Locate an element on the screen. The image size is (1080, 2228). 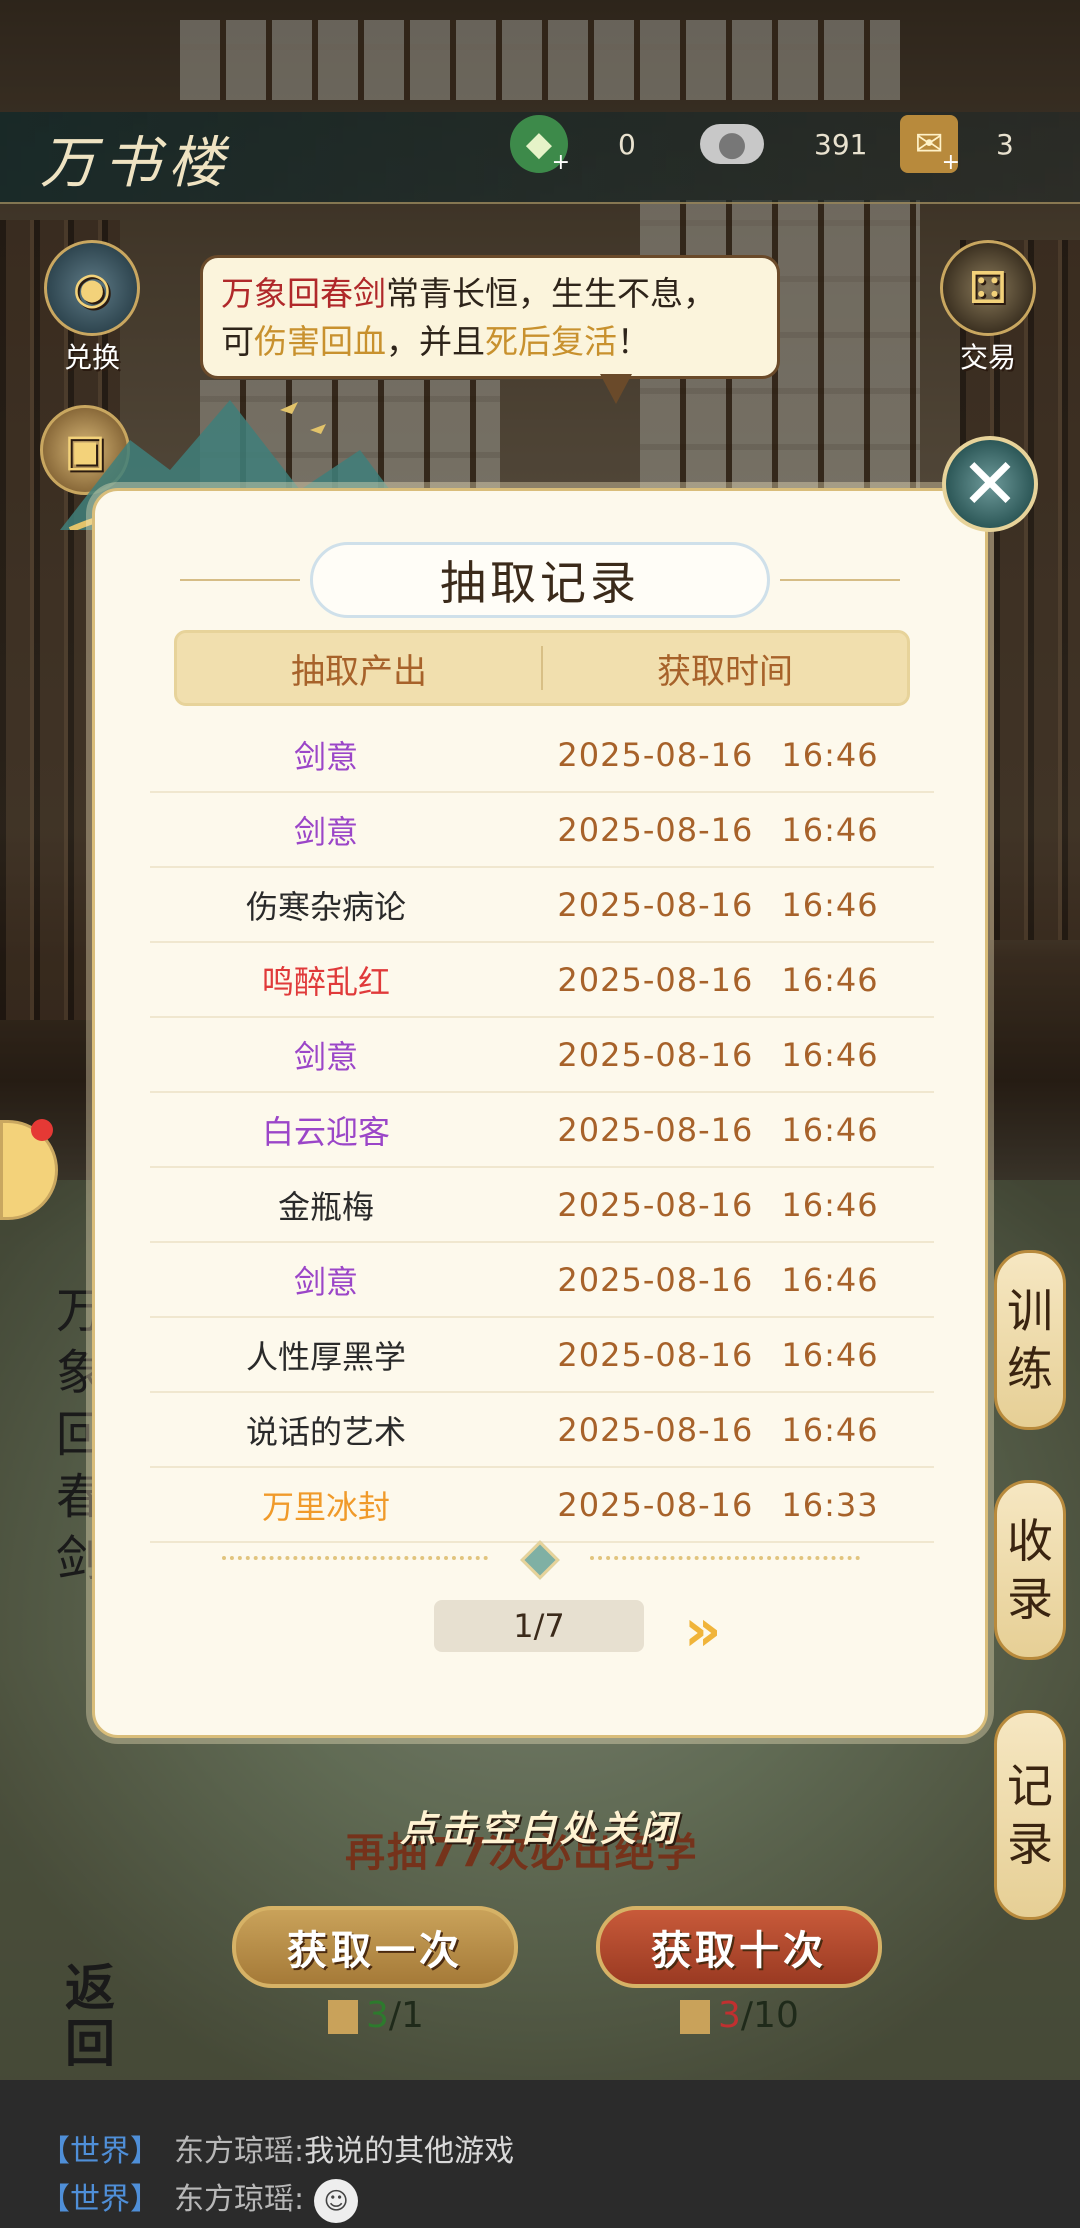
draw-once-button: 获取一次 is located at coordinates (375, 1947).